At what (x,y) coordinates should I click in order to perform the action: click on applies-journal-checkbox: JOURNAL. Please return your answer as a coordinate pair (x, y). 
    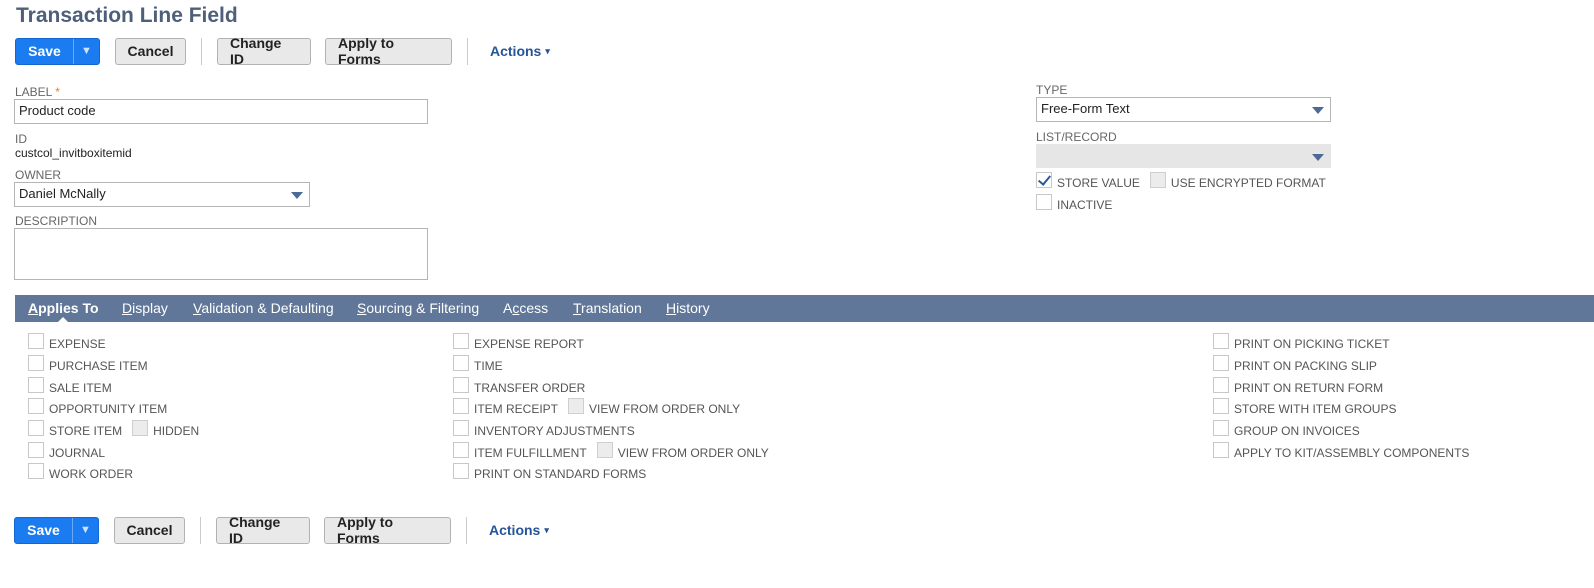
    Looking at the image, I should click on (66, 451).